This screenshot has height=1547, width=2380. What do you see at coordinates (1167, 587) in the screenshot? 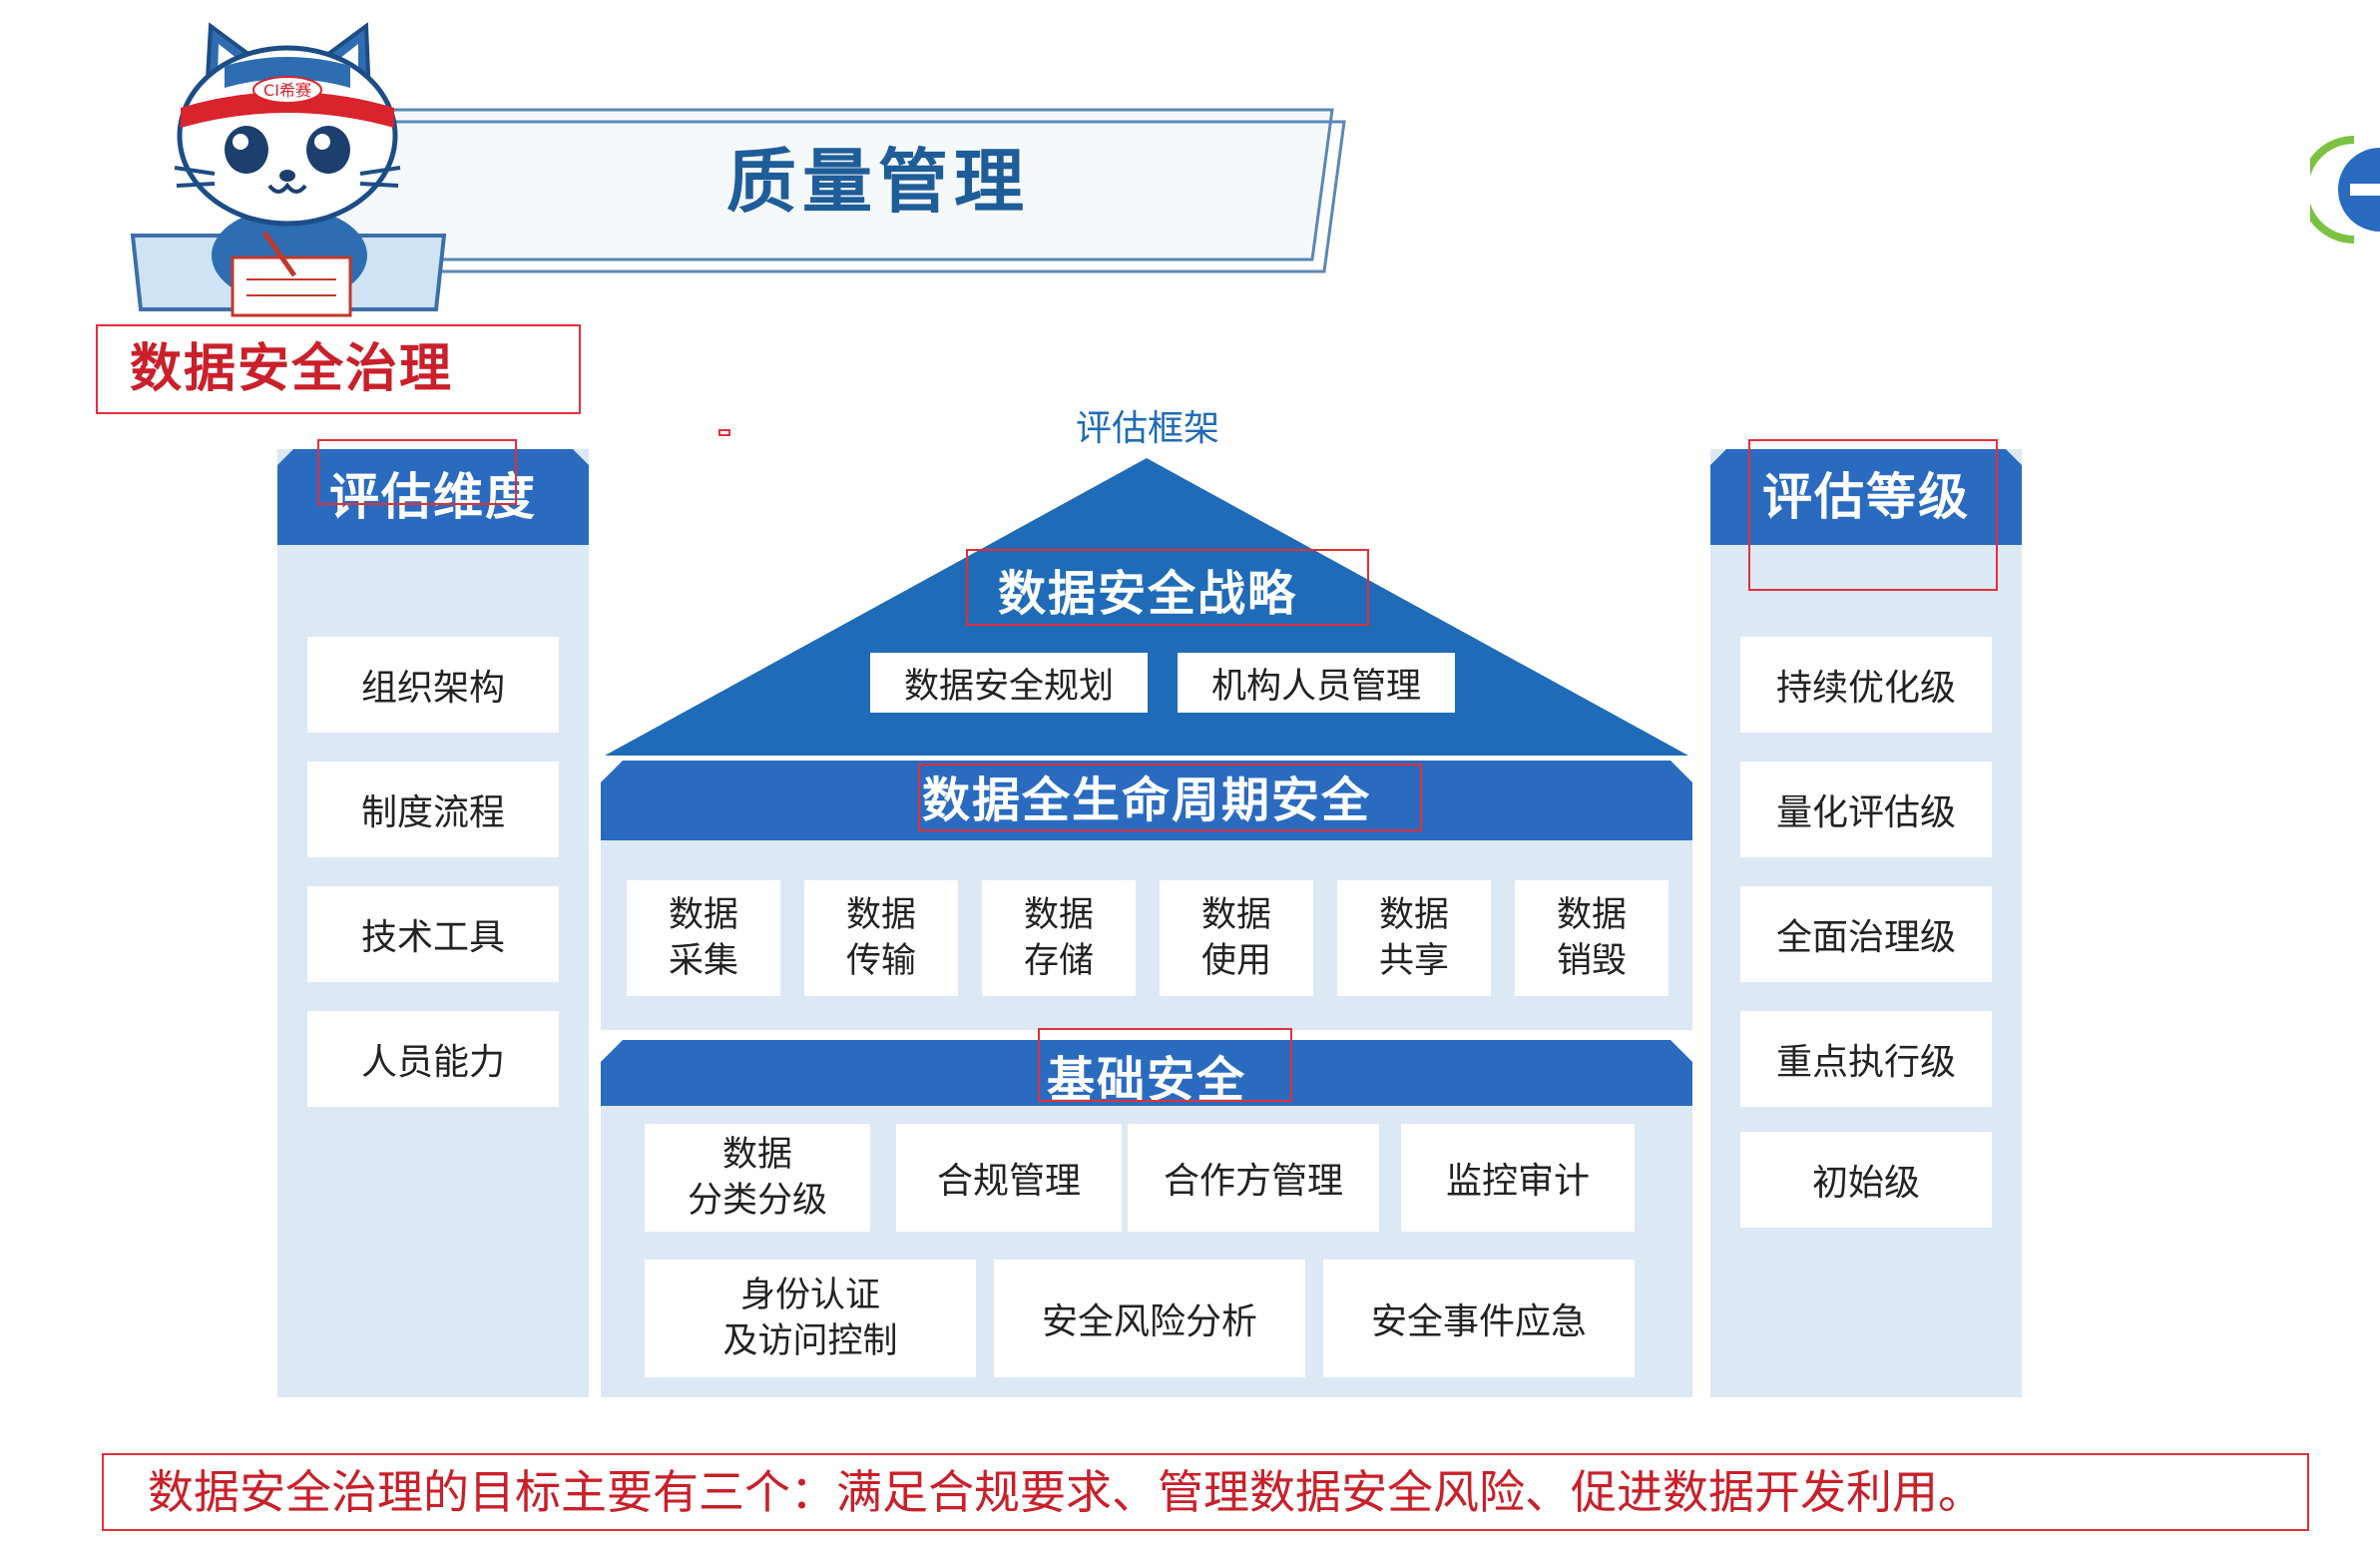
I see `strategy-highlight` at bounding box center [1167, 587].